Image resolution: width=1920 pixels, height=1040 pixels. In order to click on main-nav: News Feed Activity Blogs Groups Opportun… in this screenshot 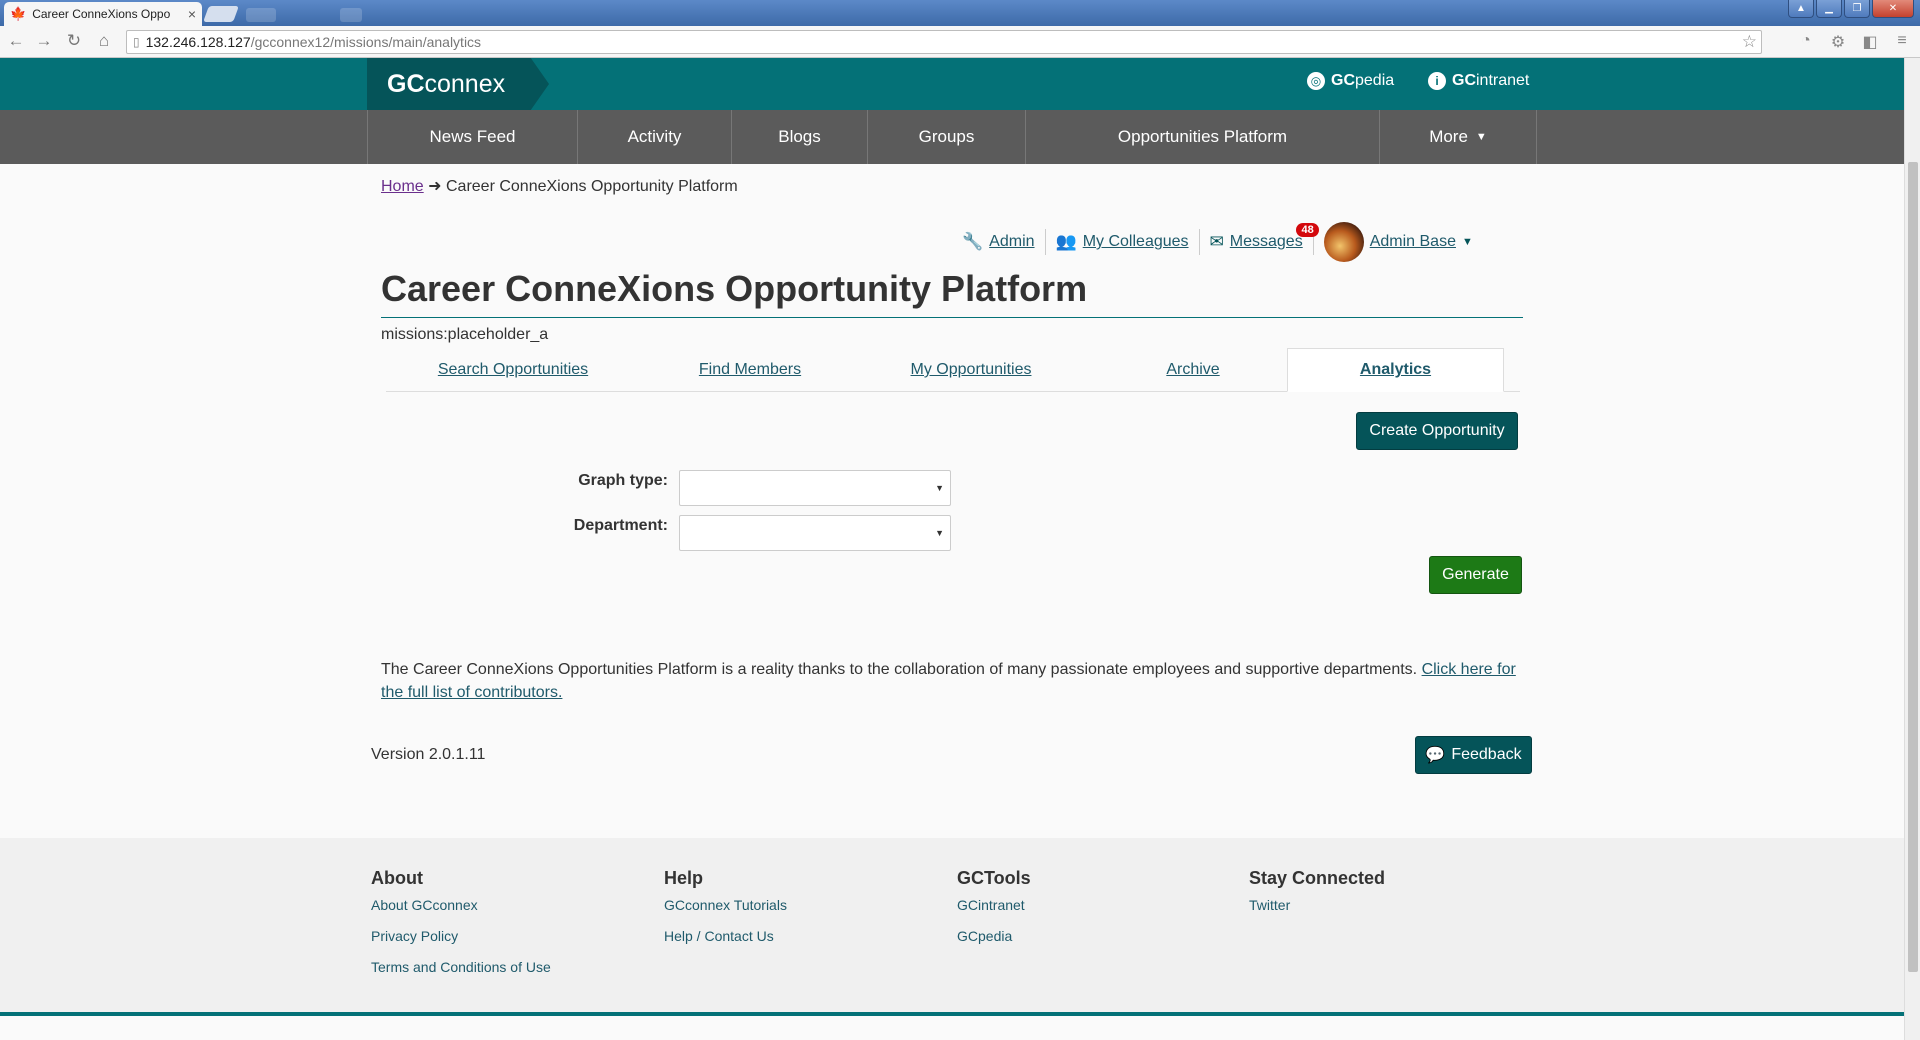, I will do `click(952, 137)`.